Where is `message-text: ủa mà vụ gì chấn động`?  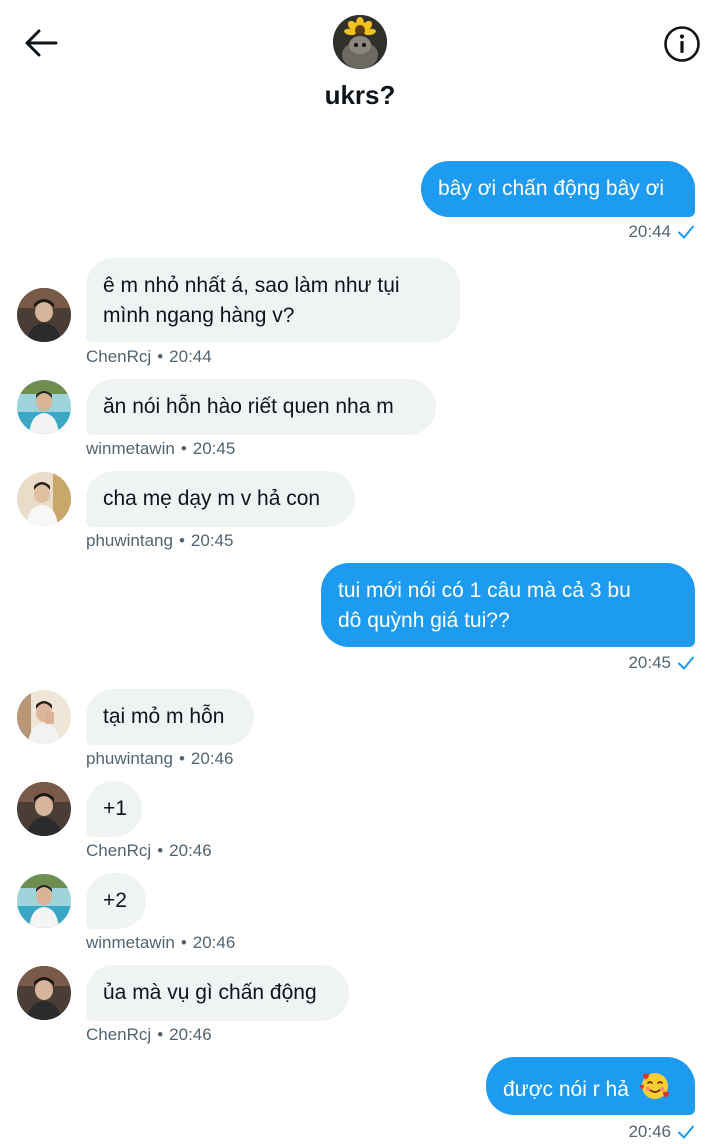 message-text: ủa mà vụ gì chấn động is located at coordinates (210, 992).